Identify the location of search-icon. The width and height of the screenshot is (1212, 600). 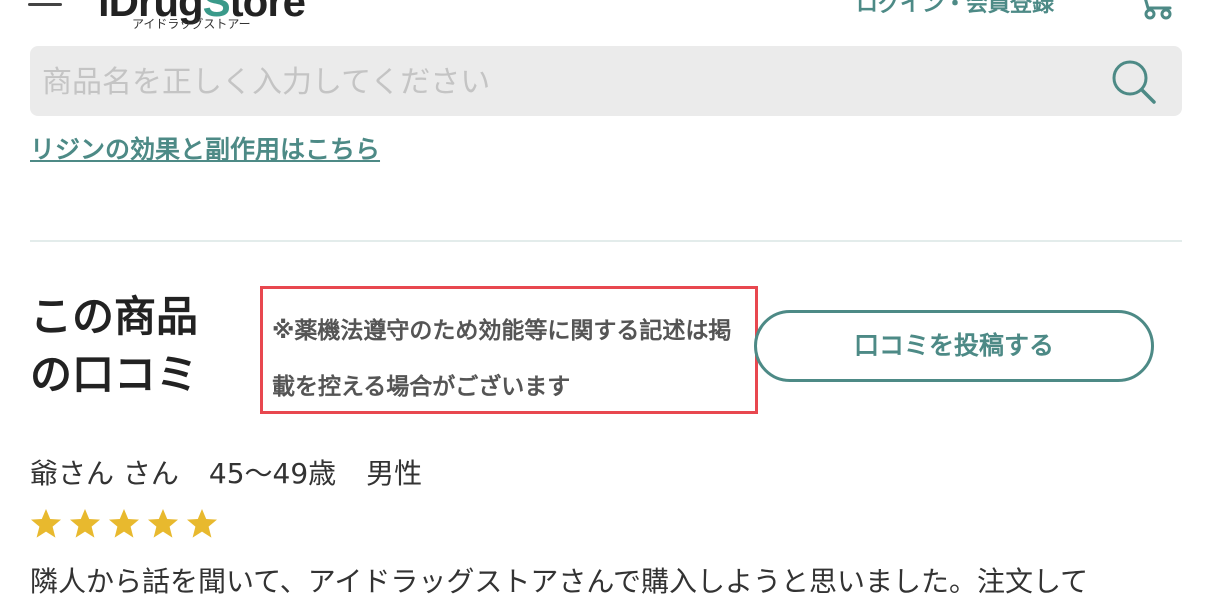
(1131, 82).